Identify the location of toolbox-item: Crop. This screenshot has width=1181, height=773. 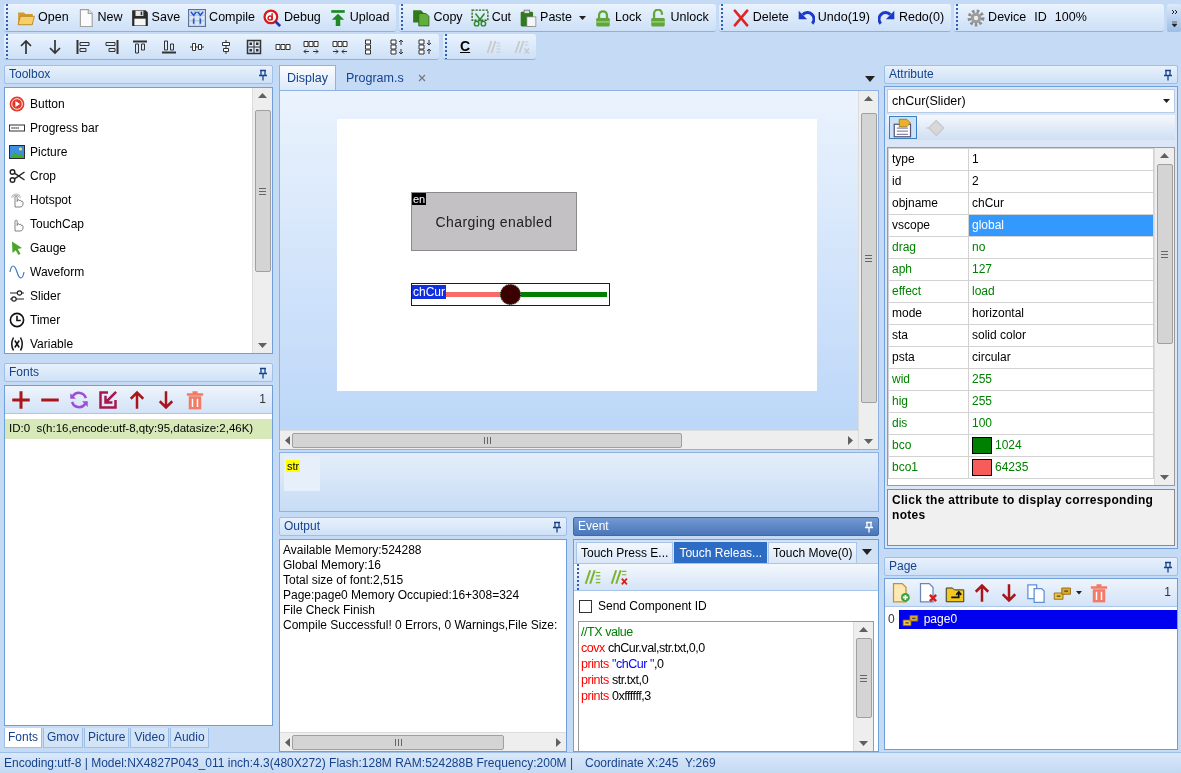
(128, 176).